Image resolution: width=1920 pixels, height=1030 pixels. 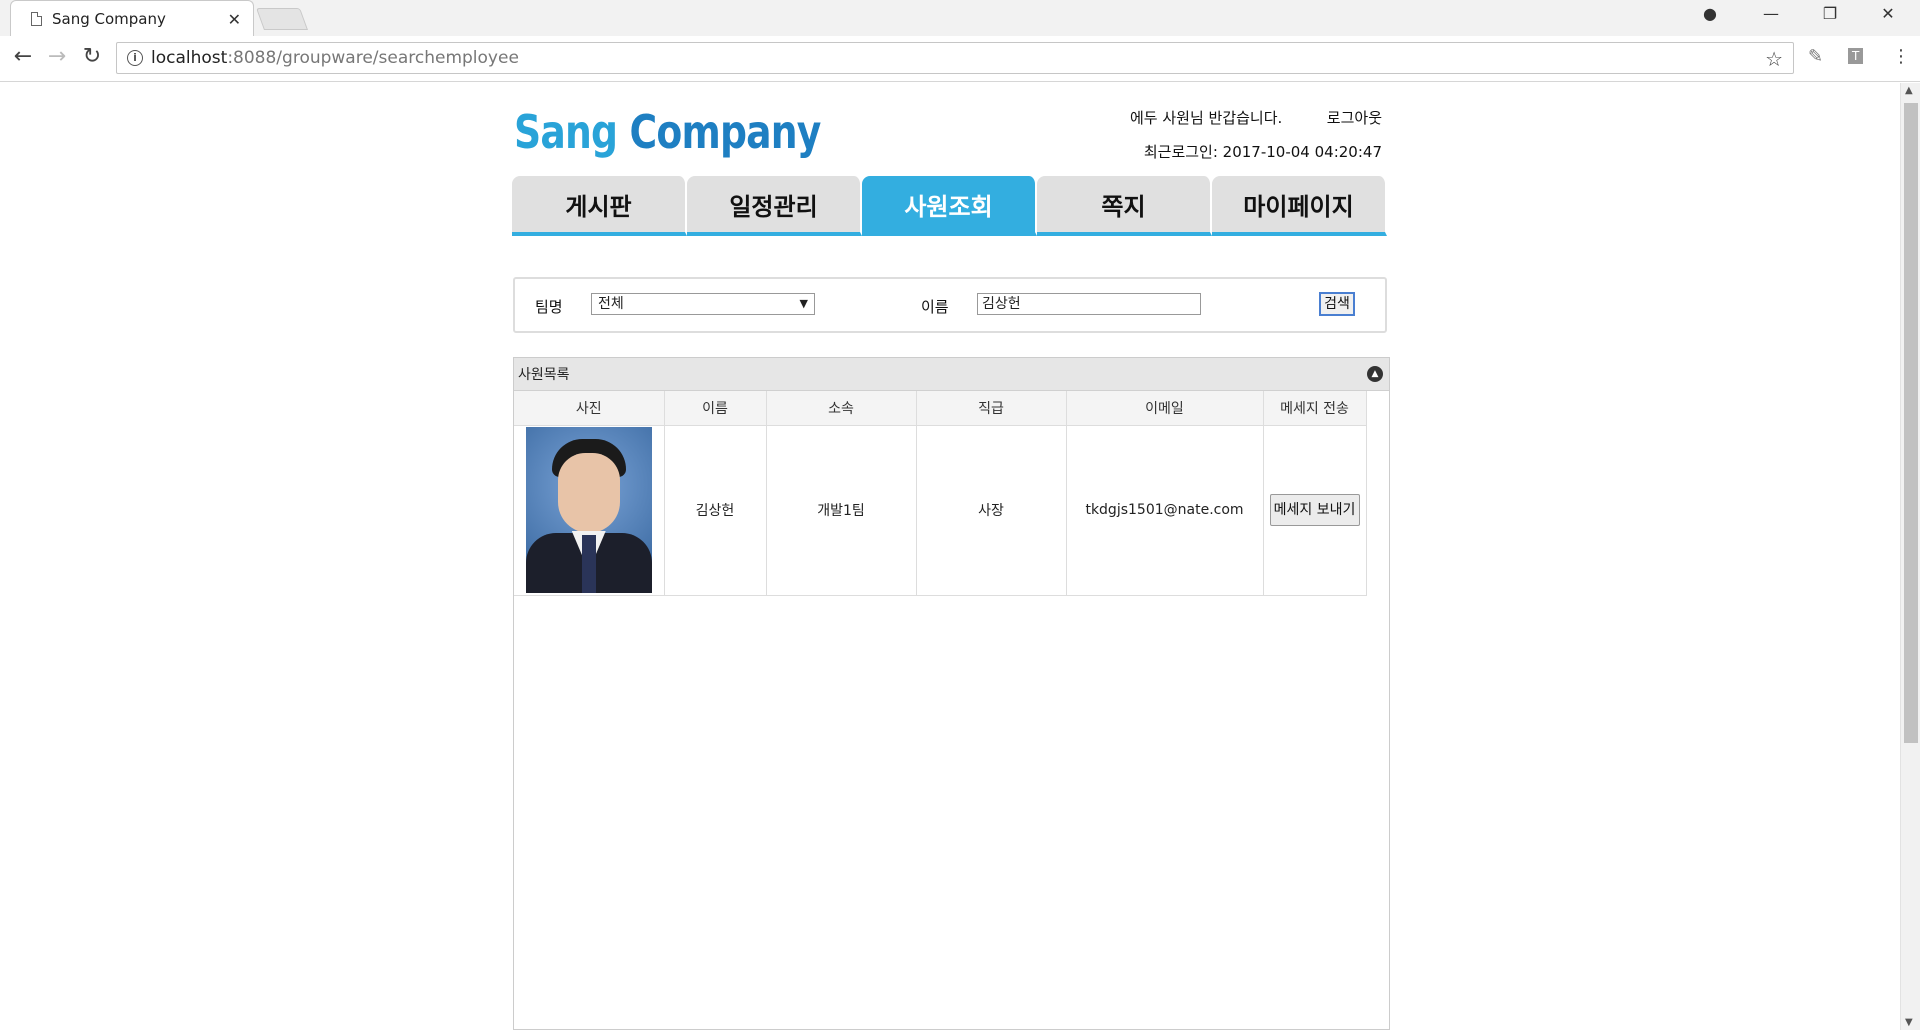 I want to click on main-menu: 게시판 일정관리 사원조회 쪽지 마이페이지, so click(x=949, y=207).